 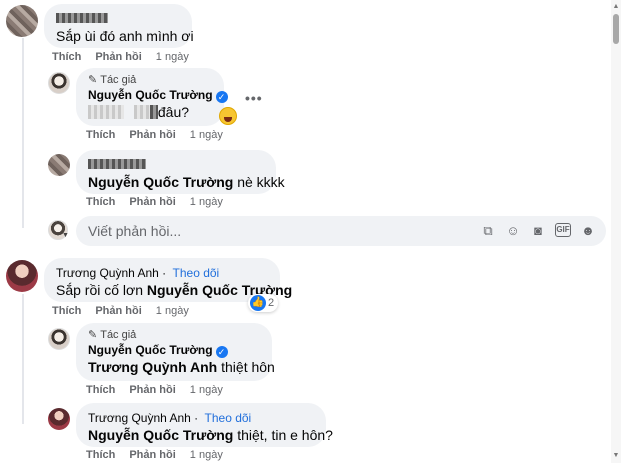 What do you see at coordinates (125, 36) in the screenshot?
I see `comment-text: Sắp ùi đó anh mình ơi` at bounding box center [125, 36].